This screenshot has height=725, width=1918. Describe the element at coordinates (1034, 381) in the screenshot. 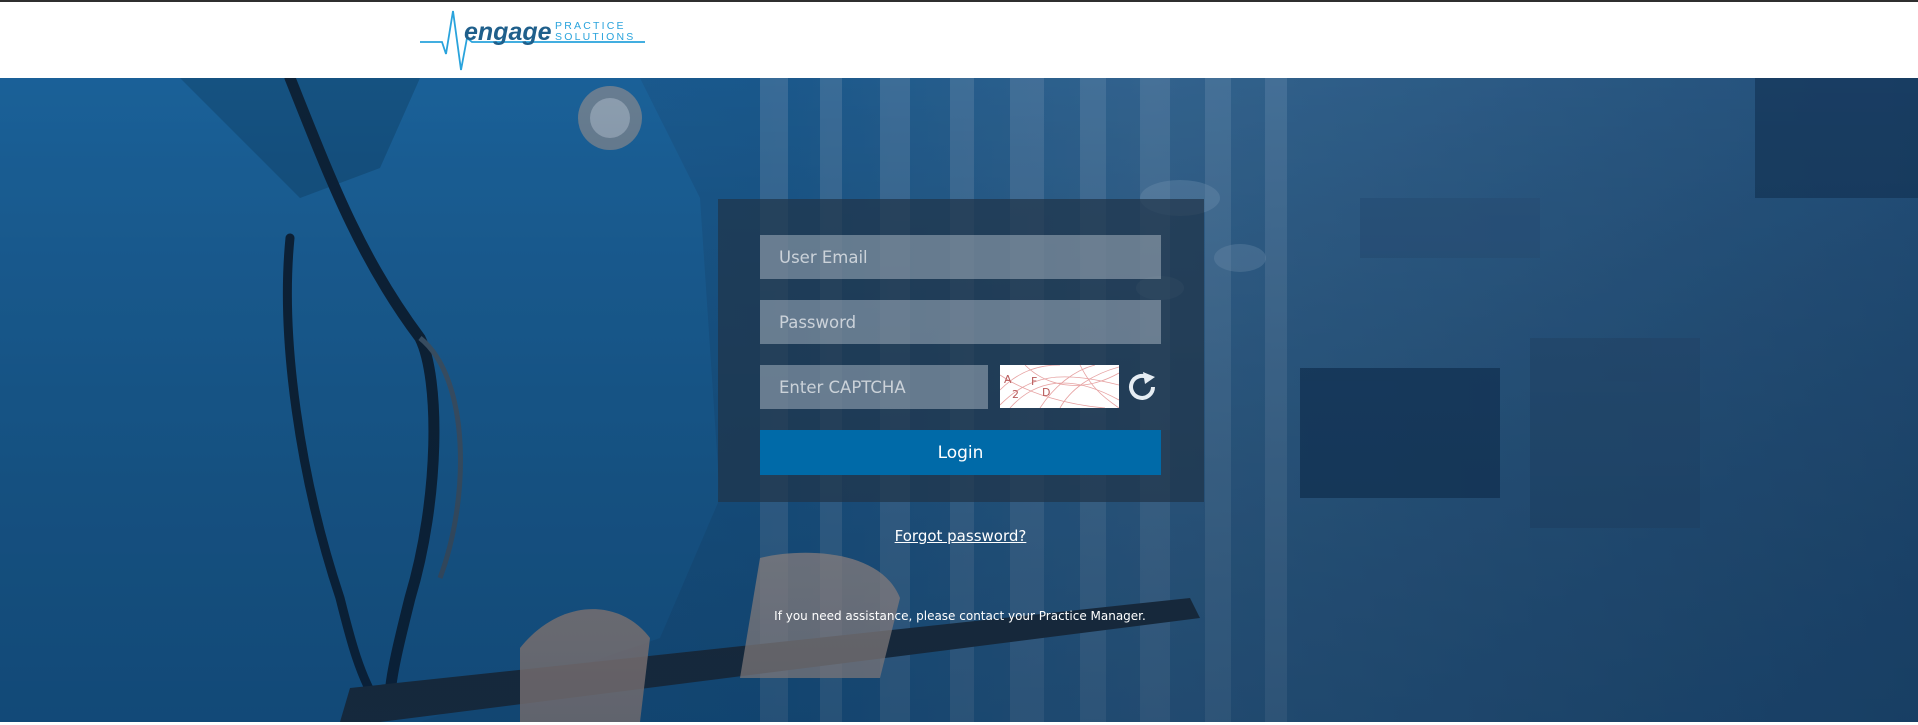

I see `captcha-char-3: F` at that location.